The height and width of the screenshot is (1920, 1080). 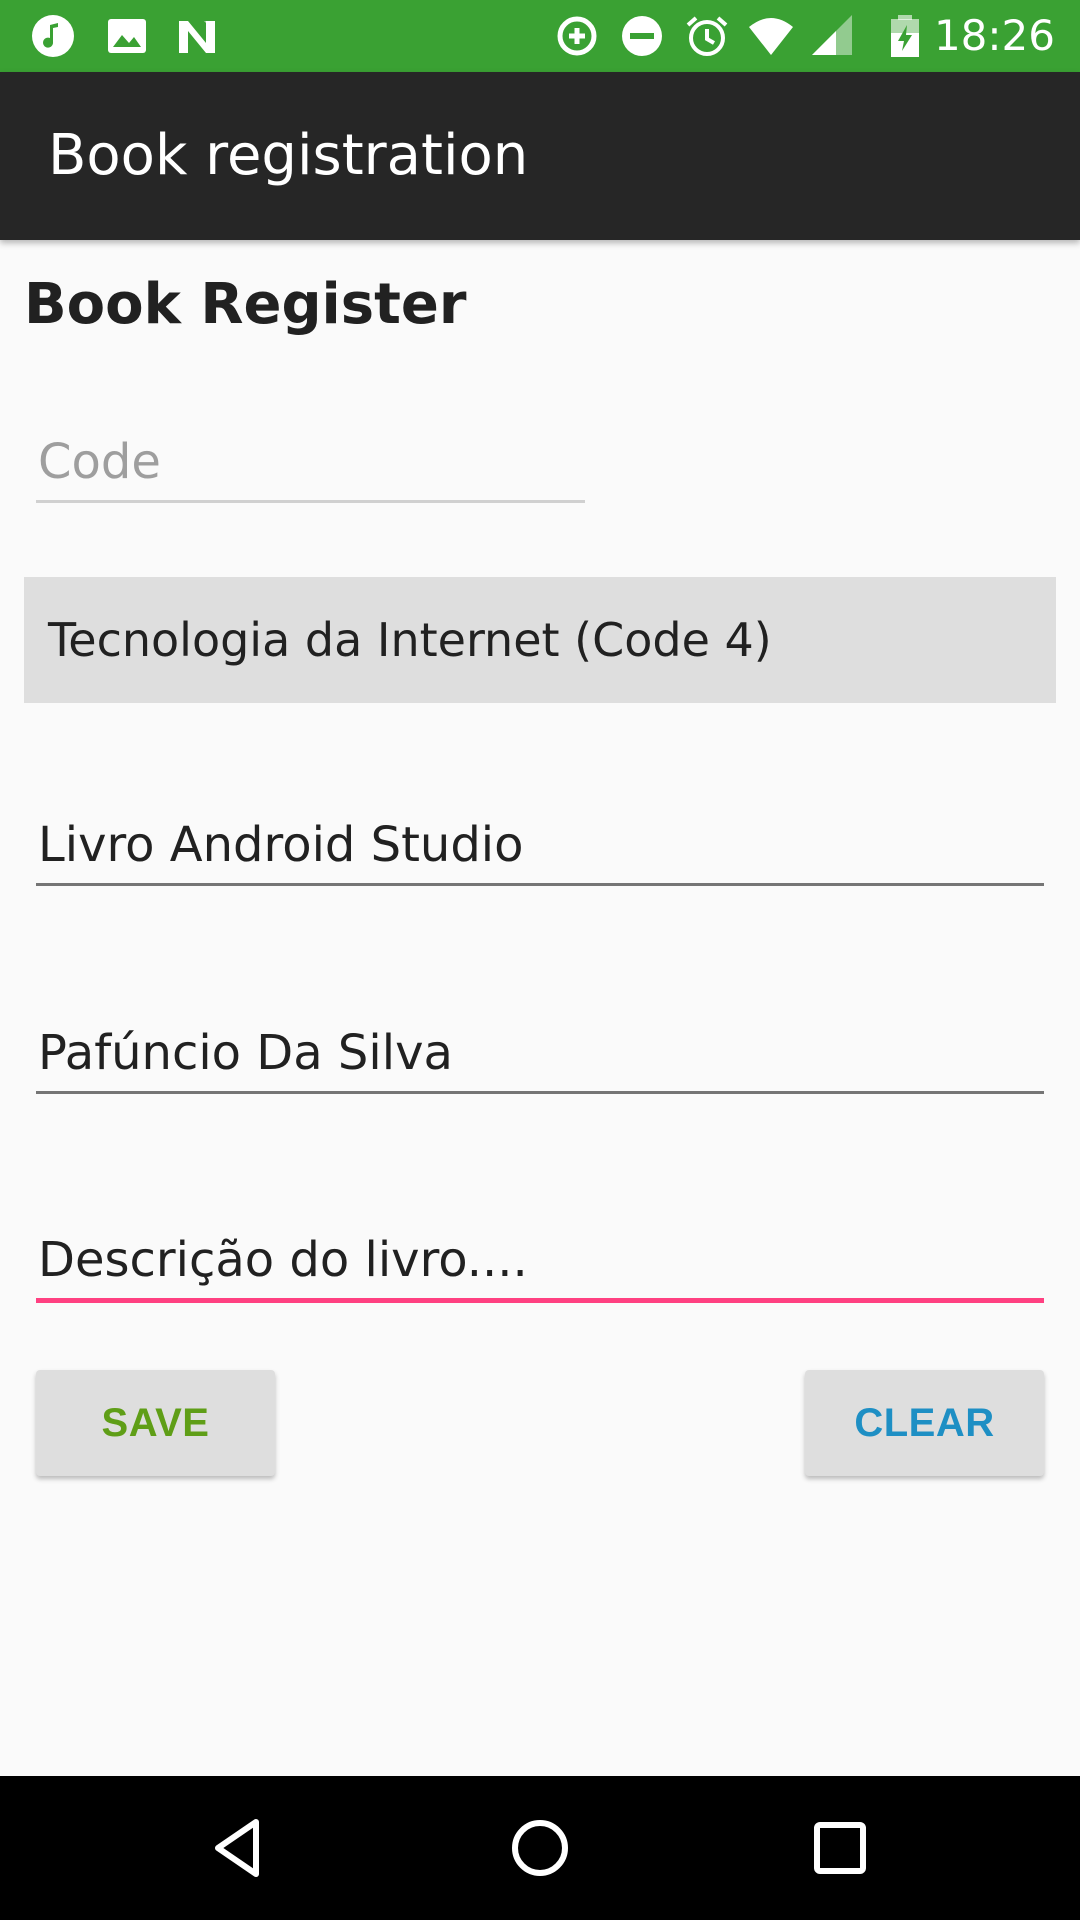 What do you see at coordinates (540, 1059) in the screenshot?
I see `author-input: Pafúncio Da Silva` at bounding box center [540, 1059].